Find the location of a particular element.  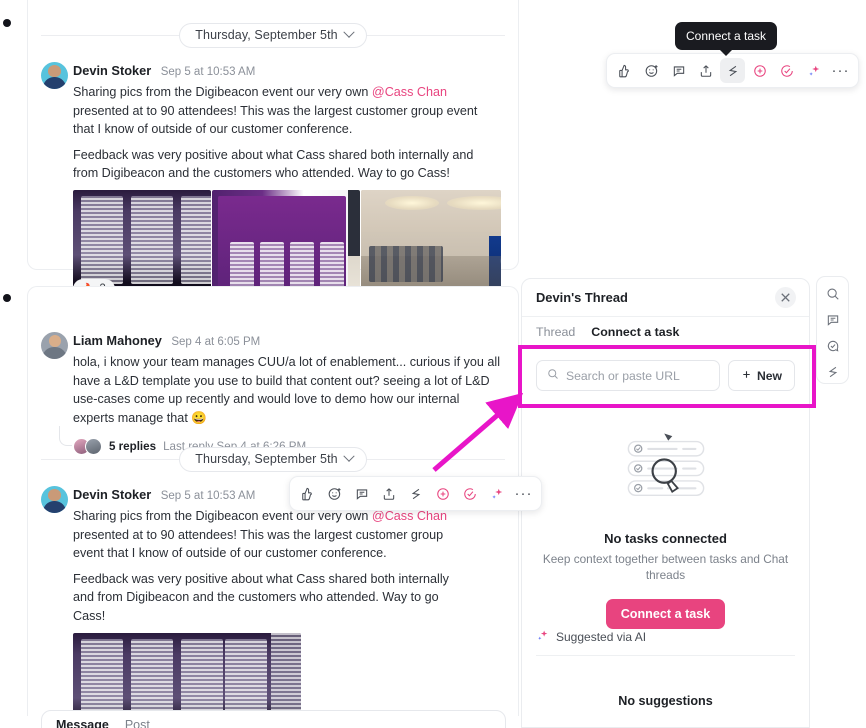

plus-icon is located at coordinates (746, 376).